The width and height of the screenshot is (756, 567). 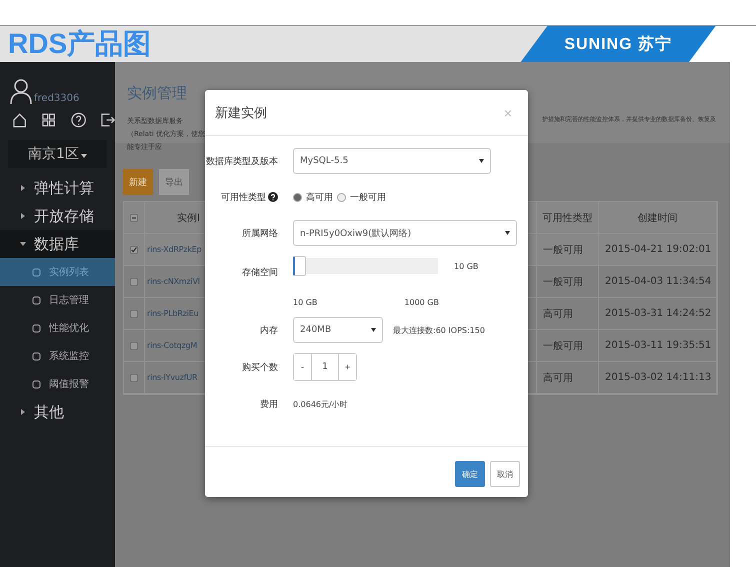 I want to click on scale-max: 1000 GB, so click(x=421, y=302).